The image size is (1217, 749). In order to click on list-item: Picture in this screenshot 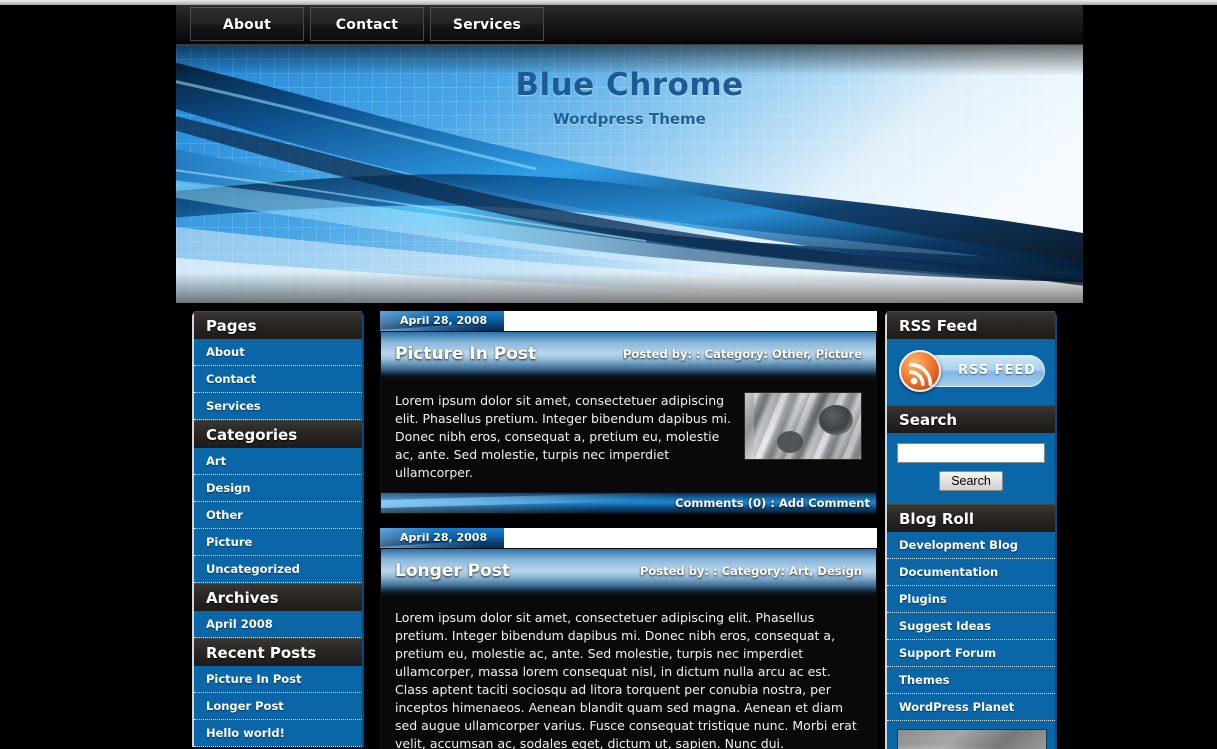, I will do `click(278, 542)`.